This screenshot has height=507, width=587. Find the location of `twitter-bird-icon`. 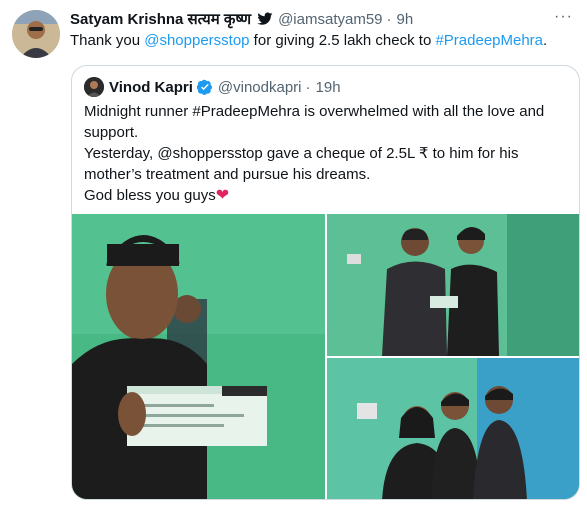

twitter-bird-icon is located at coordinates (265, 18).